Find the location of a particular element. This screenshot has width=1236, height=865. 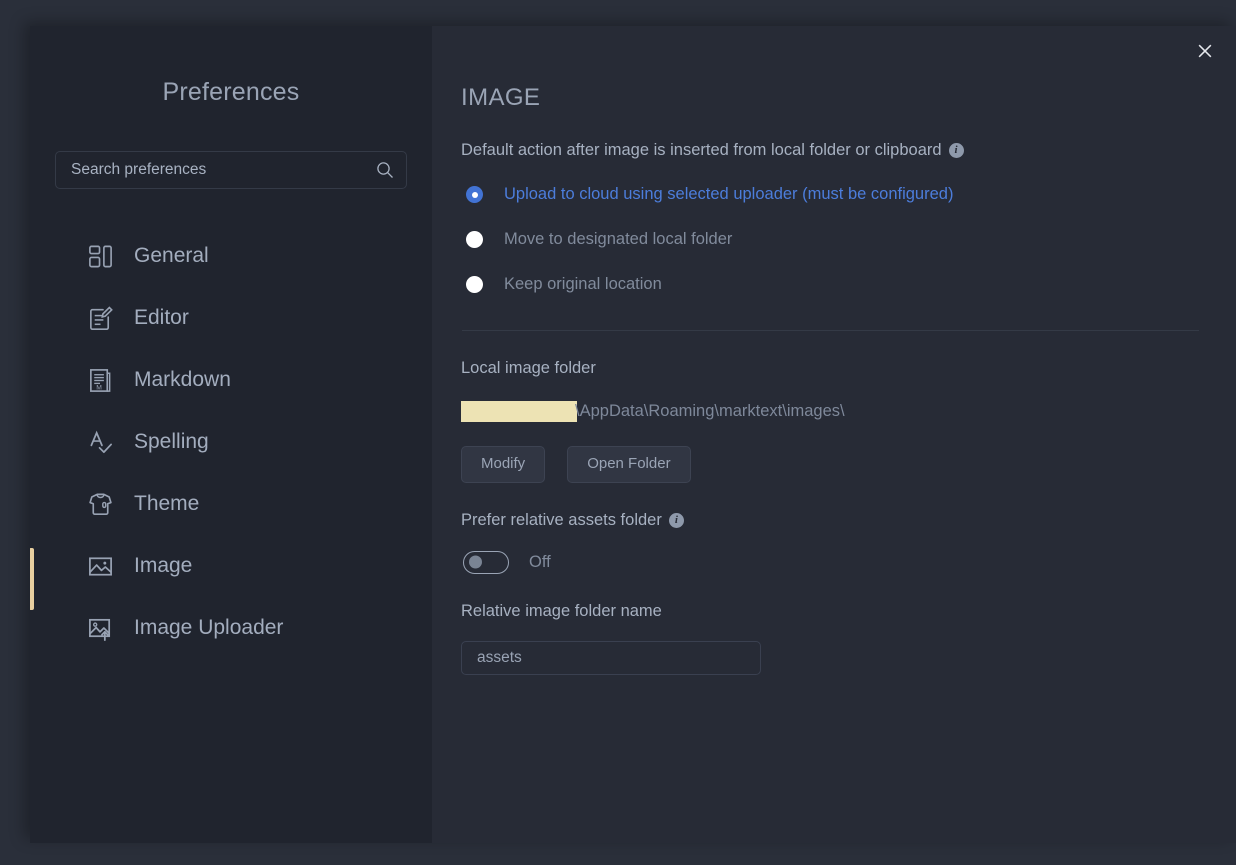

sidebar-item-theme: Theme is located at coordinates (231, 504).